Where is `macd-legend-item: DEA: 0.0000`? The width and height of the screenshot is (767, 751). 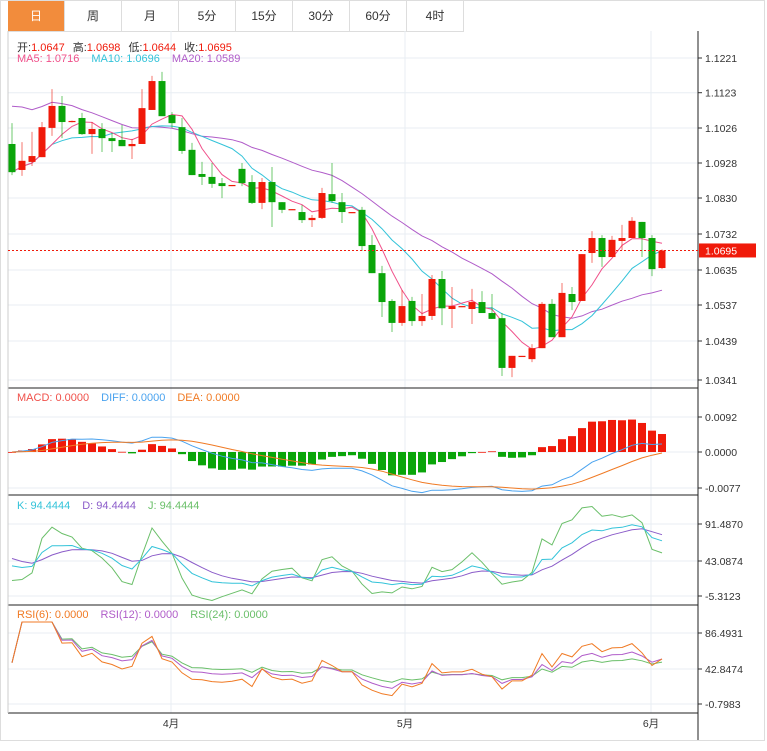
macd-legend-item: DEA: 0.0000 is located at coordinates (208, 398).